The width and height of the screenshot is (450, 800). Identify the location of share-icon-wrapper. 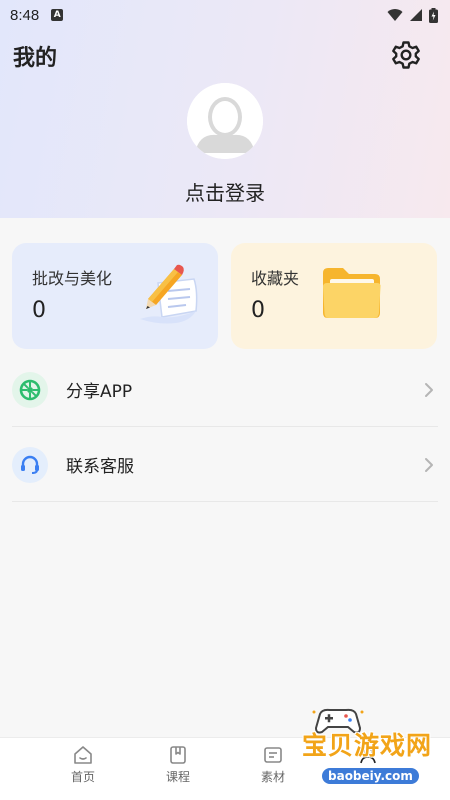
(30, 389).